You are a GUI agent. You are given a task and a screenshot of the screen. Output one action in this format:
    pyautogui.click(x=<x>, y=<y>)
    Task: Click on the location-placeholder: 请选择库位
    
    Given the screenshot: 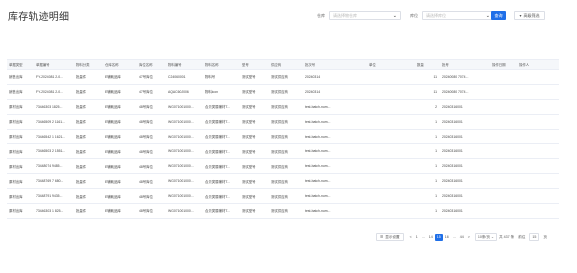 What is the action you would take?
    pyautogui.click(x=436, y=15)
    